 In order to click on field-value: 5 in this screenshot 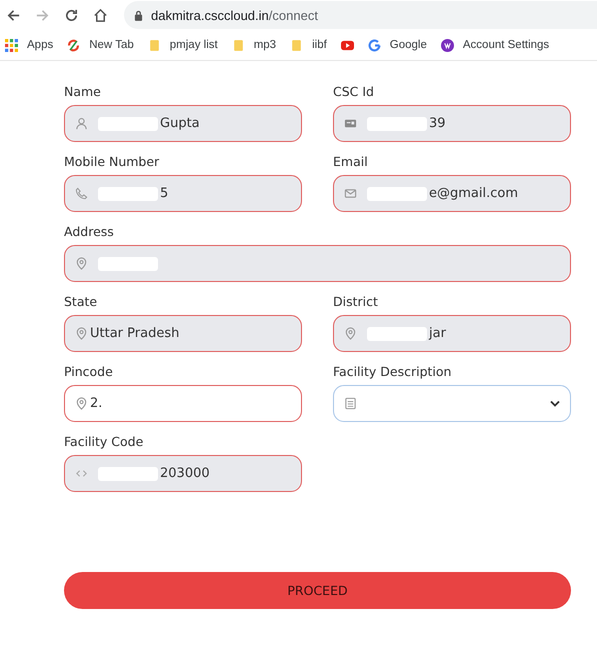, I will do `click(164, 193)`.